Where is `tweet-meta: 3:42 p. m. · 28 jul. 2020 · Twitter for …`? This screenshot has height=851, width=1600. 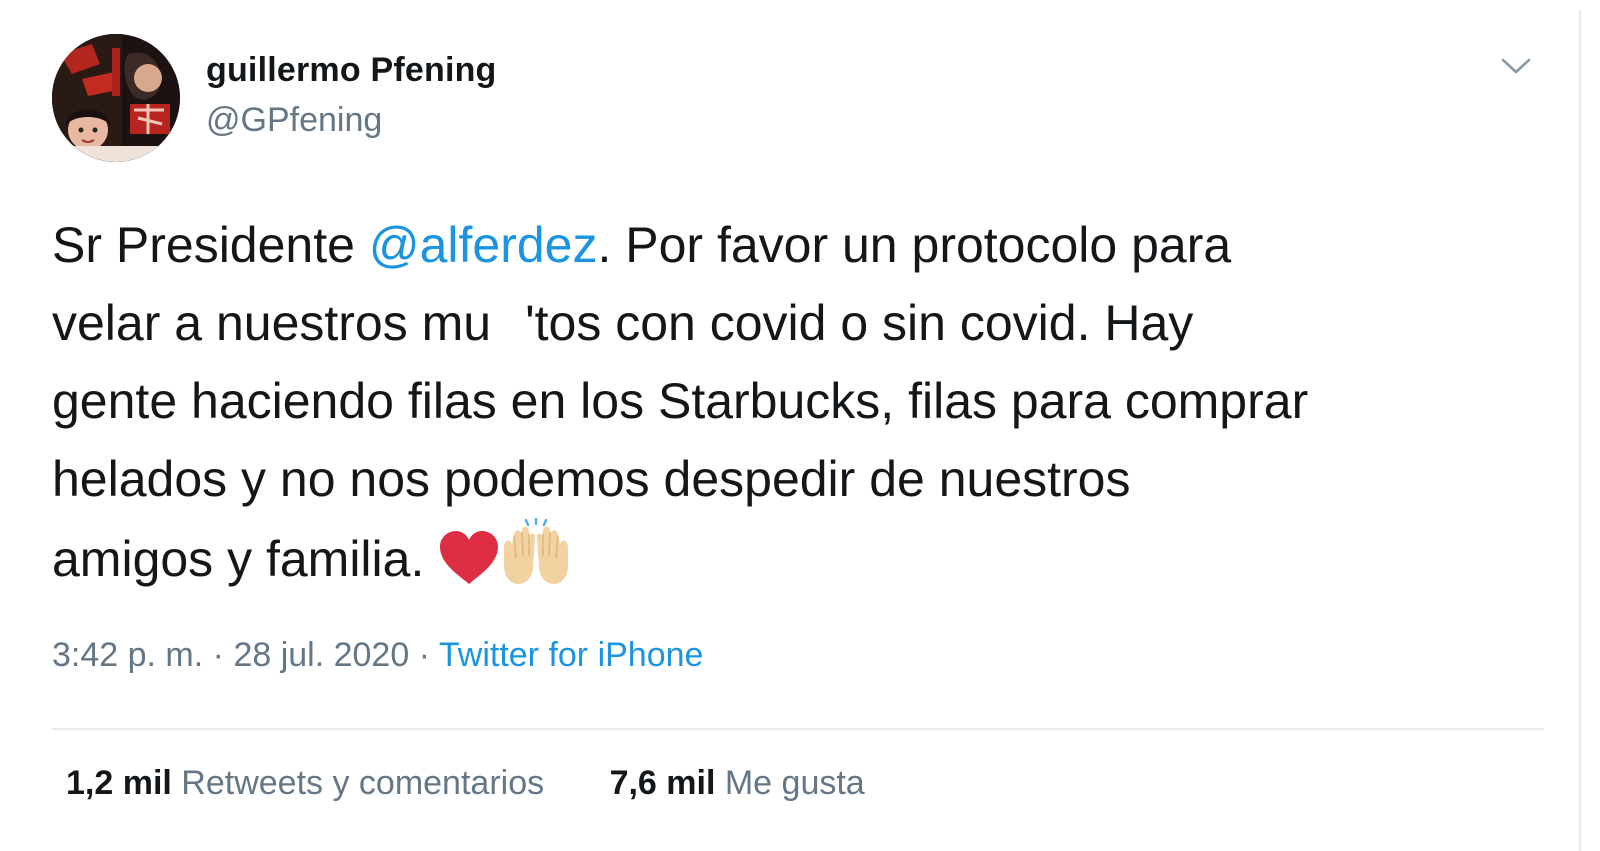
tweet-meta: 3:42 p. m. · 28 jul. 2020 · Twitter for … is located at coordinates (377, 655).